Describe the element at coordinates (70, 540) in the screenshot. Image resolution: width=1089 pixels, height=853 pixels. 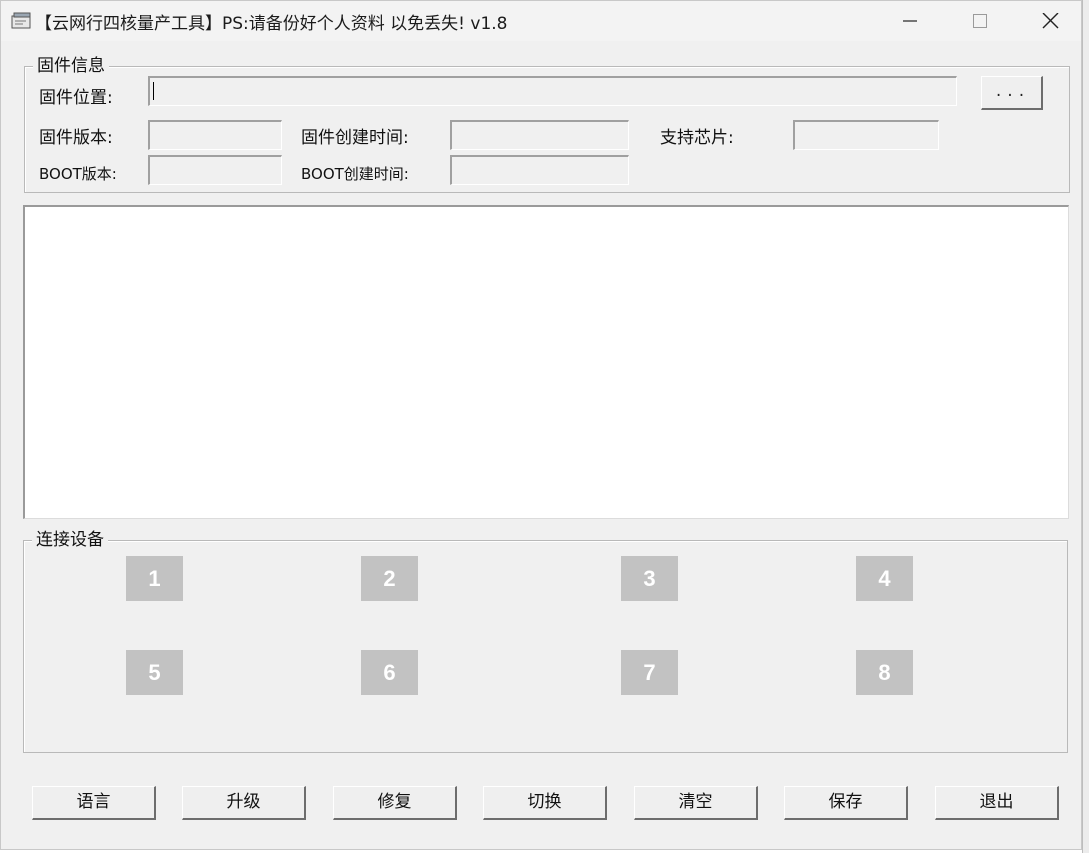
I see `connected-devices-legend: 连接设备` at that location.